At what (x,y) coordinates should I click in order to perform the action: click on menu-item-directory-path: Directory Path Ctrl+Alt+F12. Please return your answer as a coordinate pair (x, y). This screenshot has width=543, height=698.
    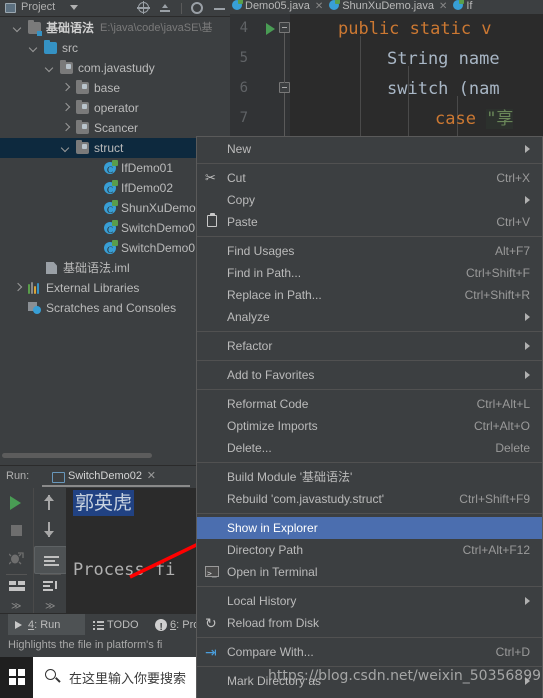
    Looking at the image, I should click on (369, 550).